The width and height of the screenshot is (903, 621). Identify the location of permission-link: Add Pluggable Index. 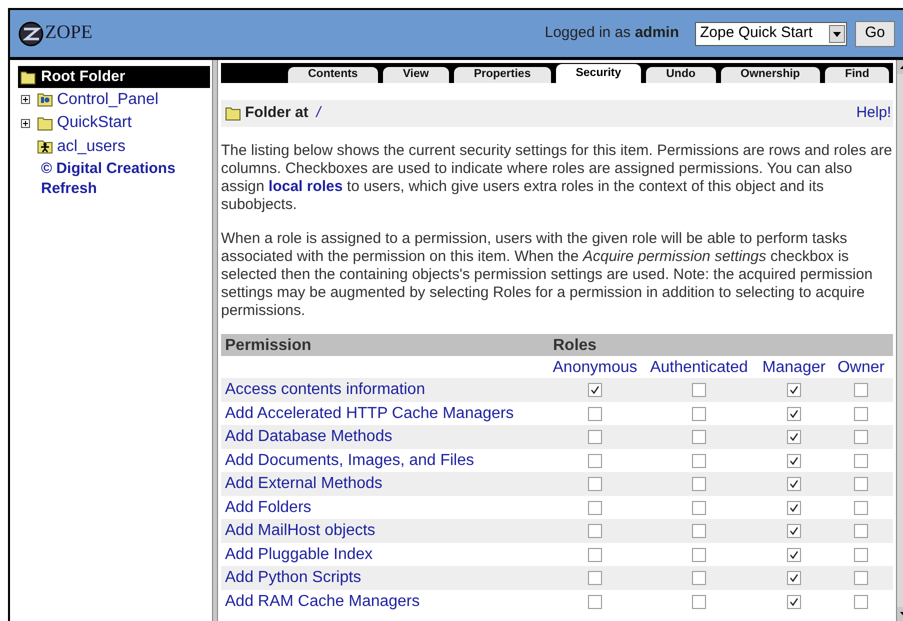
(299, 554).